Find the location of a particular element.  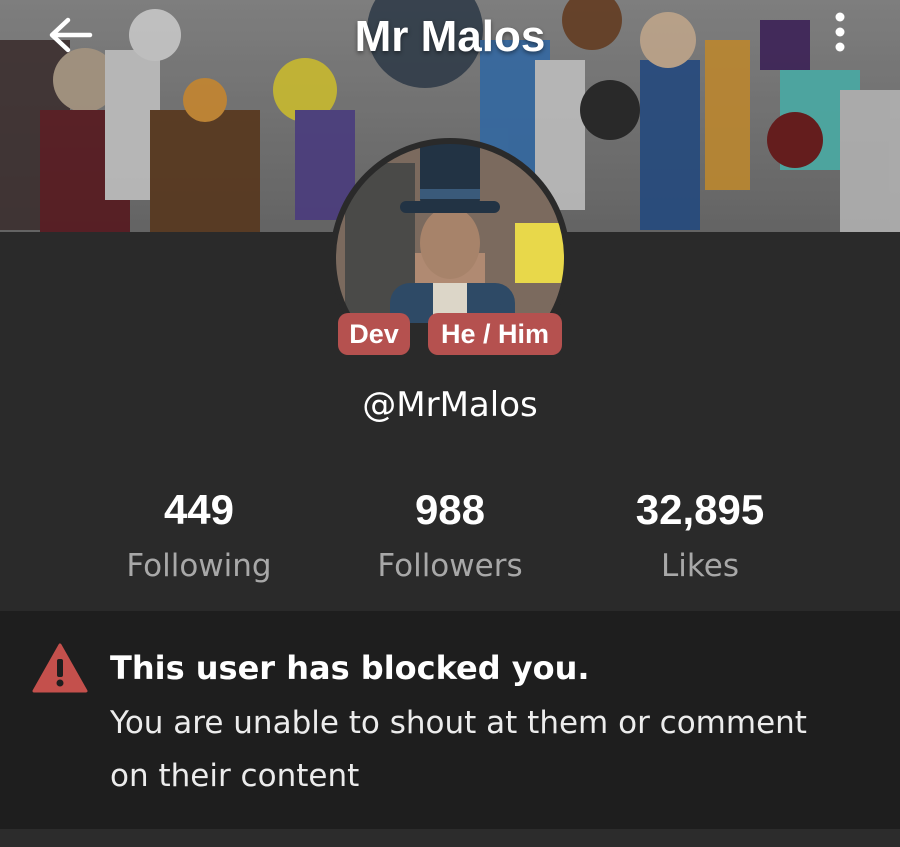

followers-label: Followers is located at coordinates (450, 566).